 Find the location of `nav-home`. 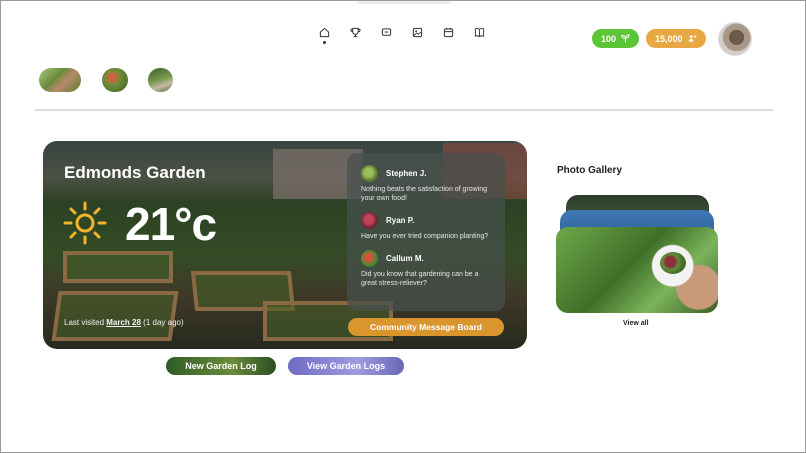

nav-home is located at coordinates (324, 35).